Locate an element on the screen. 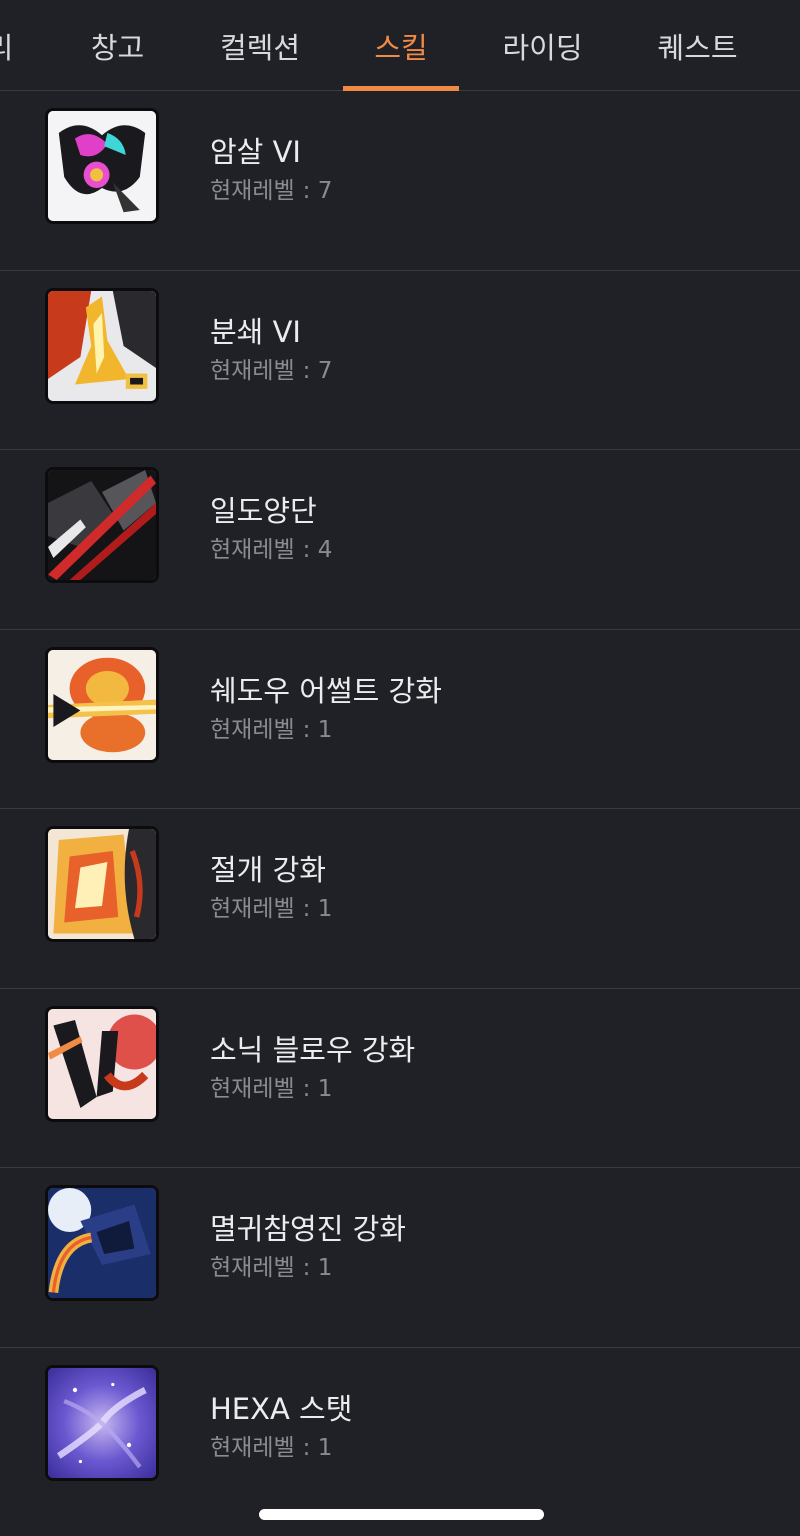 This screenshot has height=1536, width=800. tab-skill: 스킬 is located at coordinates (401, 45).